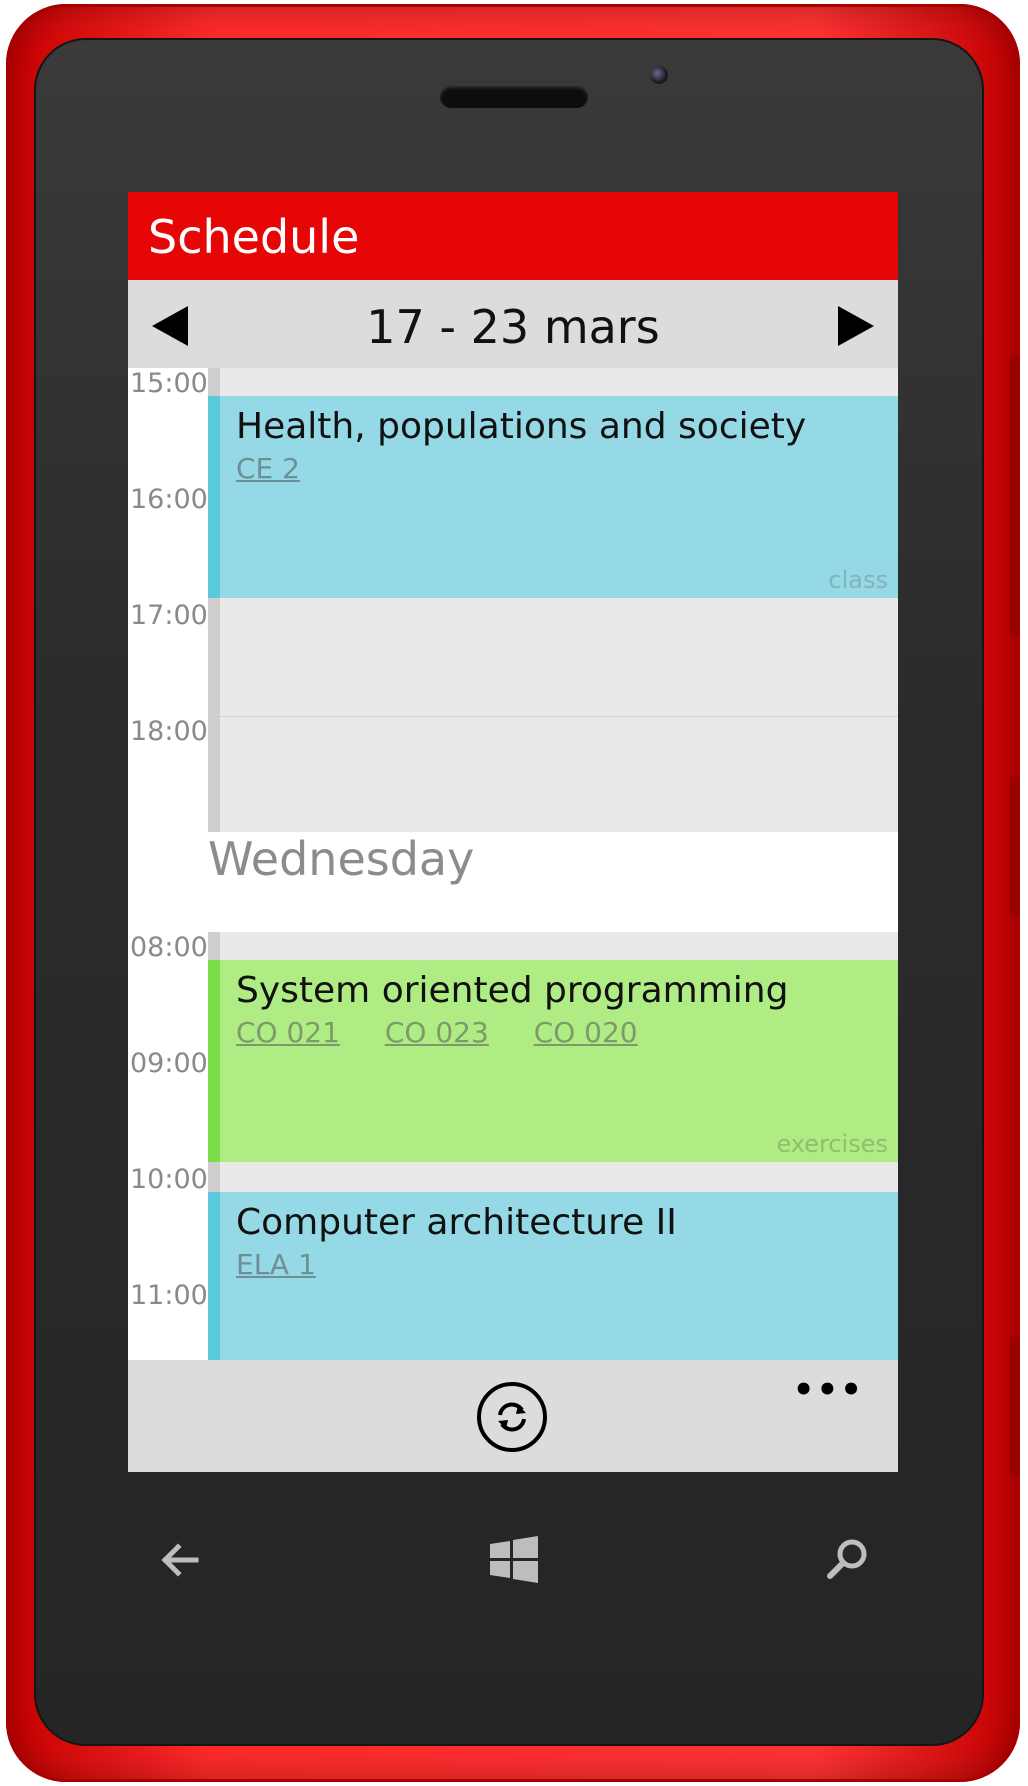  I want to click on time-label: 11:00, so click(169, 1295).